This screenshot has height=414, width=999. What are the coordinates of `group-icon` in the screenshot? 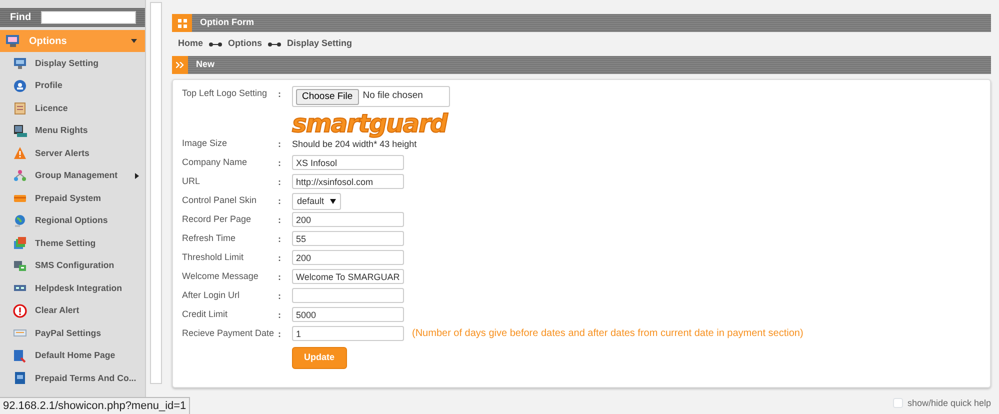 It's located at (20, 175).